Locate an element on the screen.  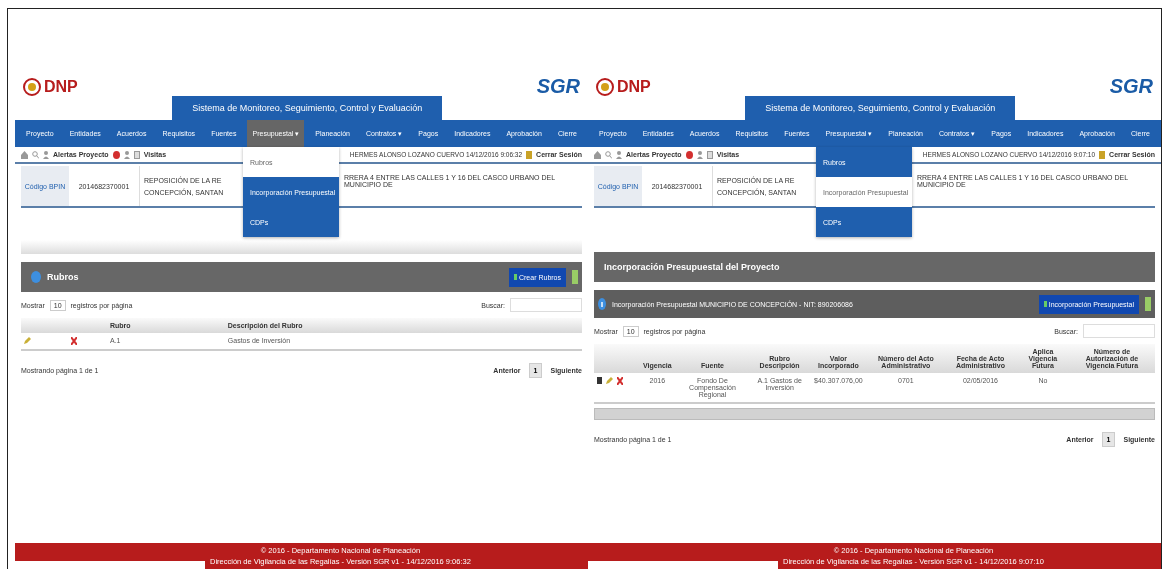
table-header is located at coordinates (617, 358).